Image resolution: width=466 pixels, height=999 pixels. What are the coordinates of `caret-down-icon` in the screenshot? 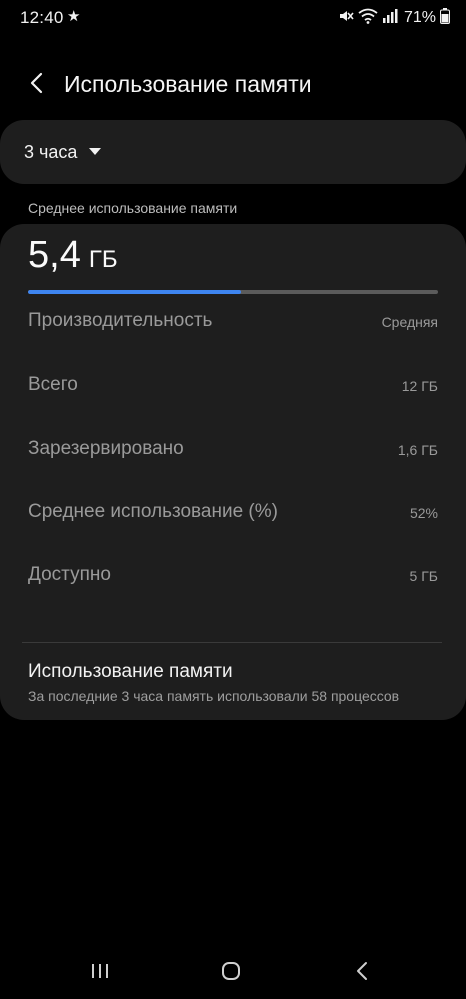 It's located at (95, 152).